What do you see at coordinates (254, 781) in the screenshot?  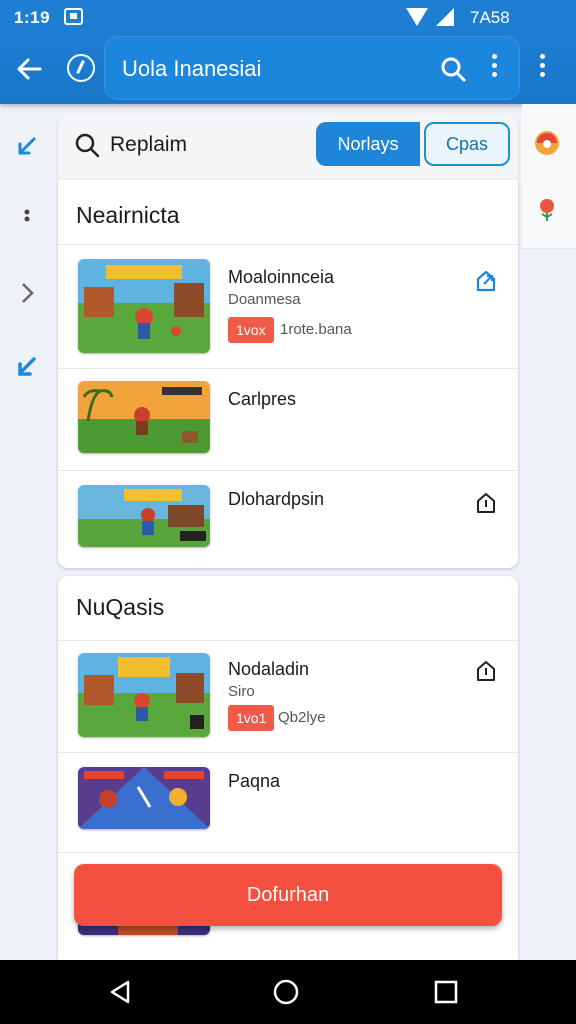 I see `item-title: Paqna` at bounding box center [254, 781].